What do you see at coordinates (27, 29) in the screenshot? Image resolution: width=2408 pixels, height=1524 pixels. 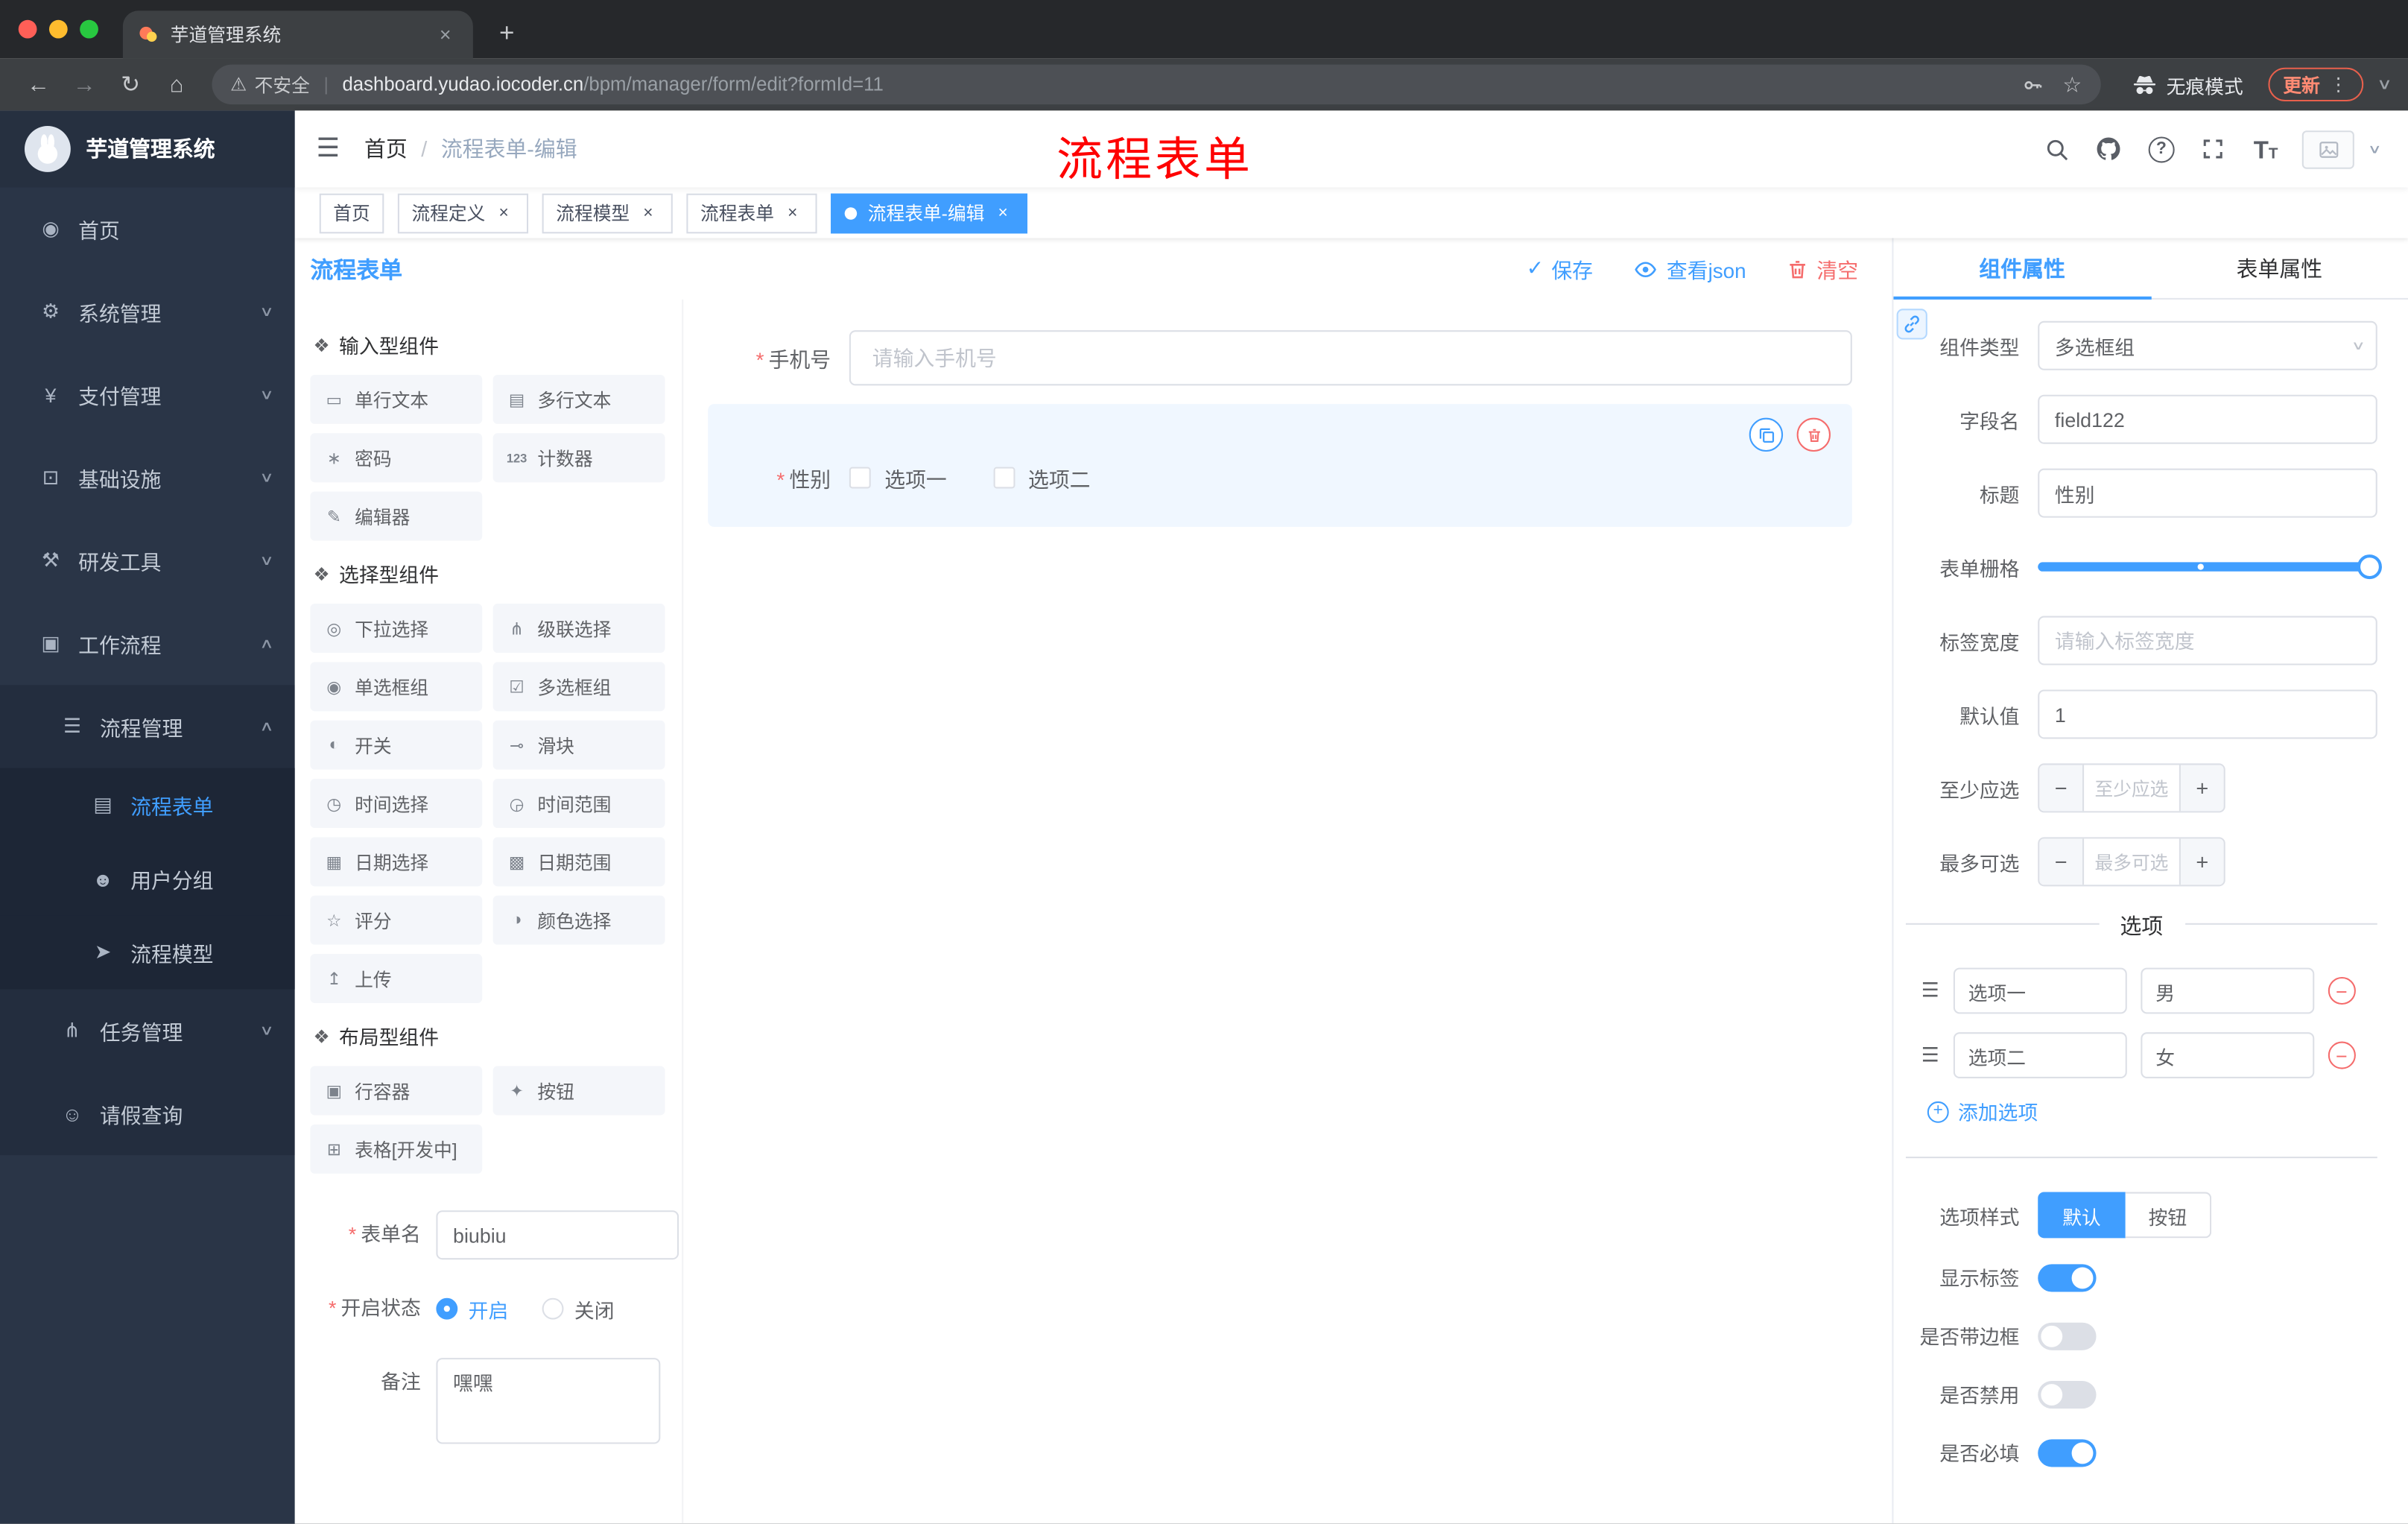 I see `close-window-button` at bounding box center [27, 29].